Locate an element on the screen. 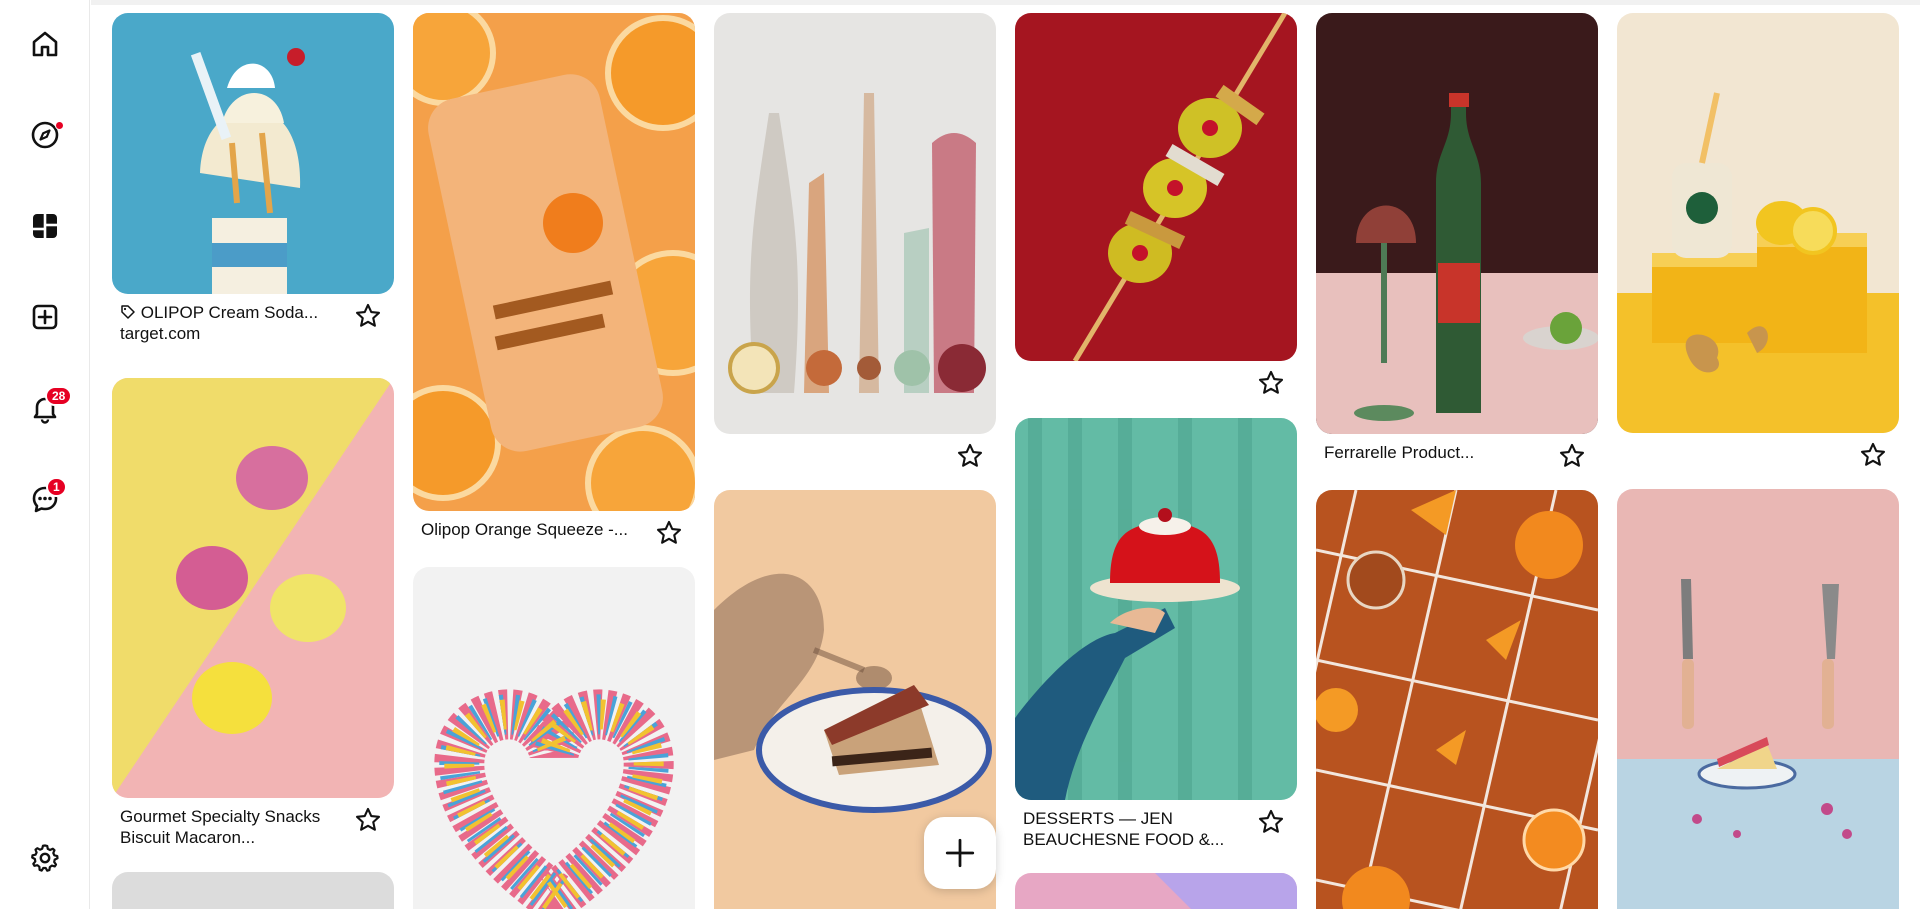 The width and height of the screenshot is (1920, 909). pin-sprinkles-heart is located at coordinates (554, 738).